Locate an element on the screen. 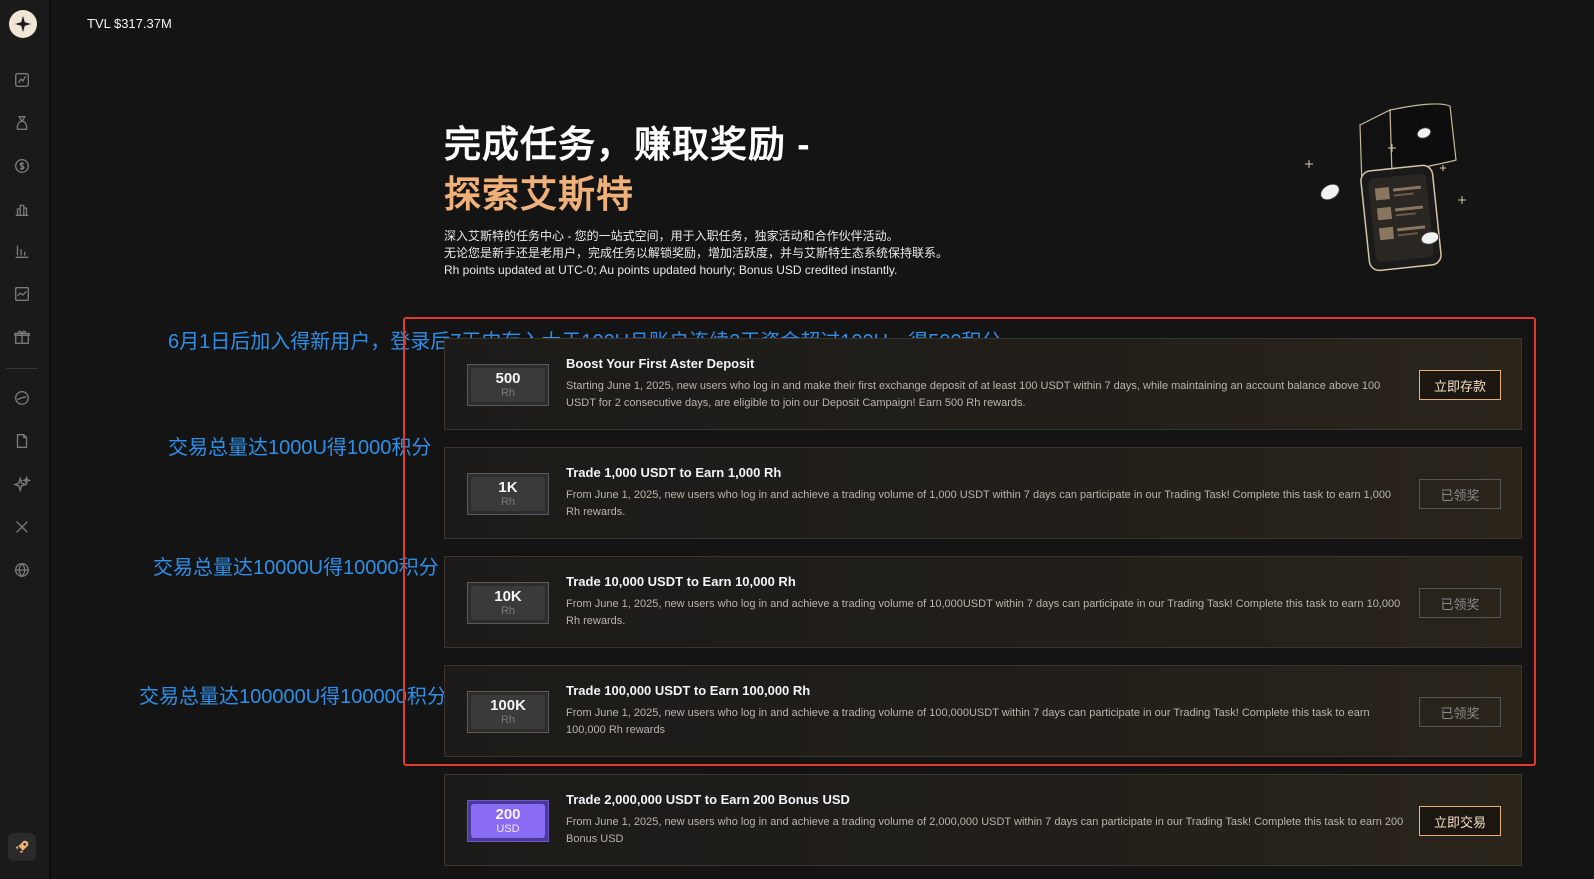  column-chart-icon is located at coordinates (22, 251).